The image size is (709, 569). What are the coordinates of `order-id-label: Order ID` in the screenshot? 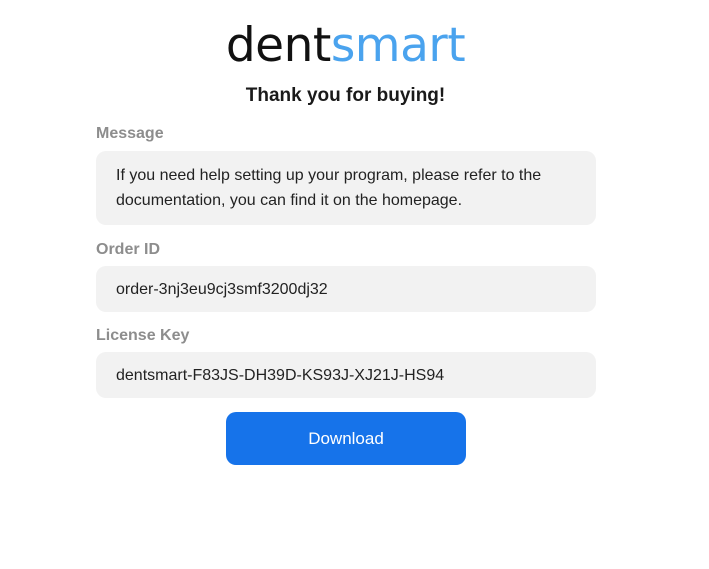 It's located at (128, 249).